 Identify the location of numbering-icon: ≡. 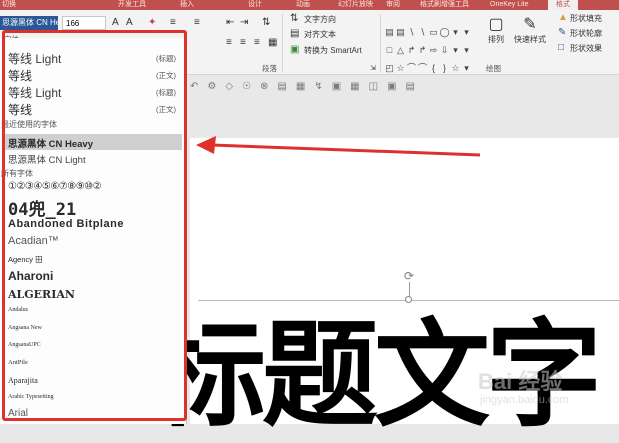
(197, 23).